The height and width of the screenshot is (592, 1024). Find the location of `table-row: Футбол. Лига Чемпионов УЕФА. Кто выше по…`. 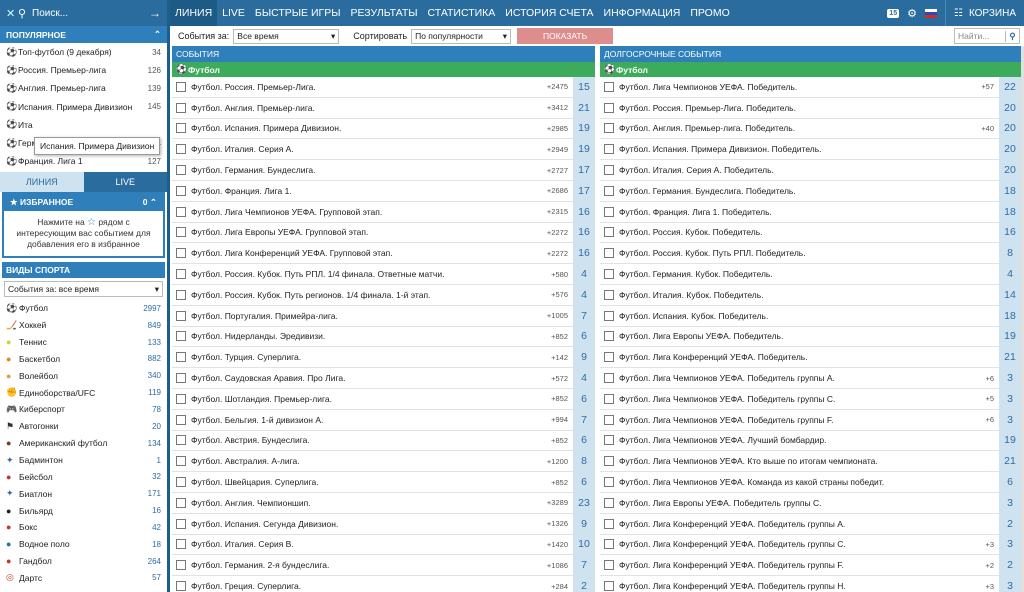

table-row: Футбол. Лига Чемпионов УЕФА. Кто выше по… is located at coordinates (810, 461).